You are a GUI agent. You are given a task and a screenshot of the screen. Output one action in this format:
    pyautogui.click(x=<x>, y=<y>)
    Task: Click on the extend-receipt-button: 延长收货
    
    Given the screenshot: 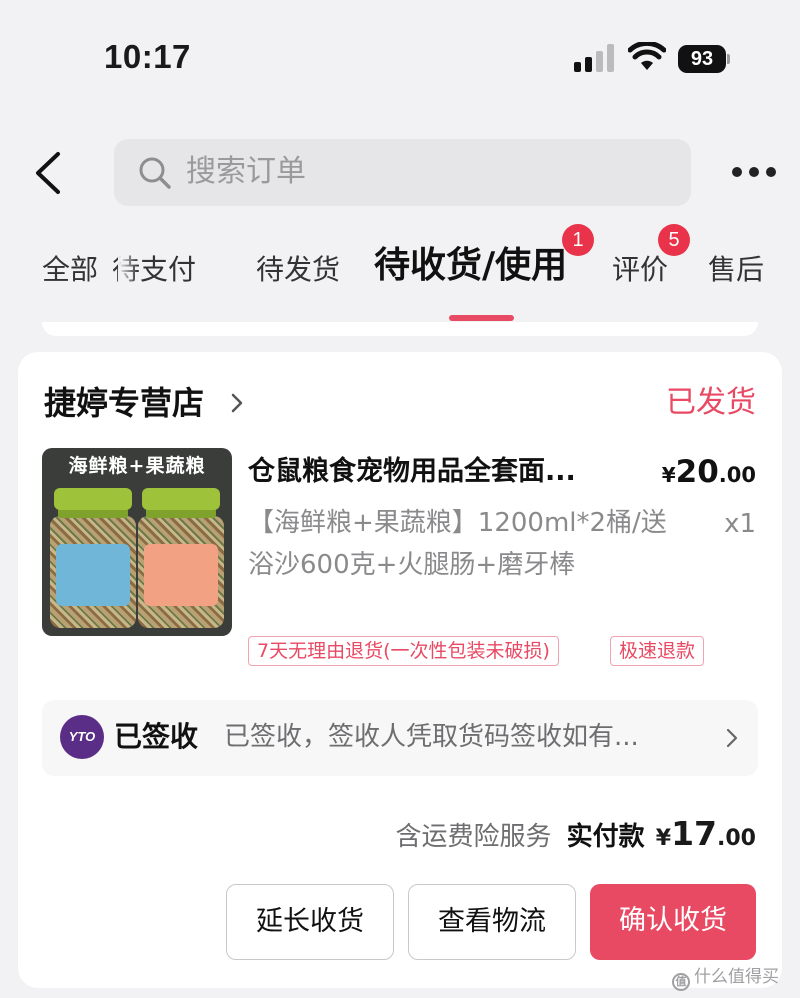 What is the action you would take?
    pyautogui.click(x=310, y=922)
    